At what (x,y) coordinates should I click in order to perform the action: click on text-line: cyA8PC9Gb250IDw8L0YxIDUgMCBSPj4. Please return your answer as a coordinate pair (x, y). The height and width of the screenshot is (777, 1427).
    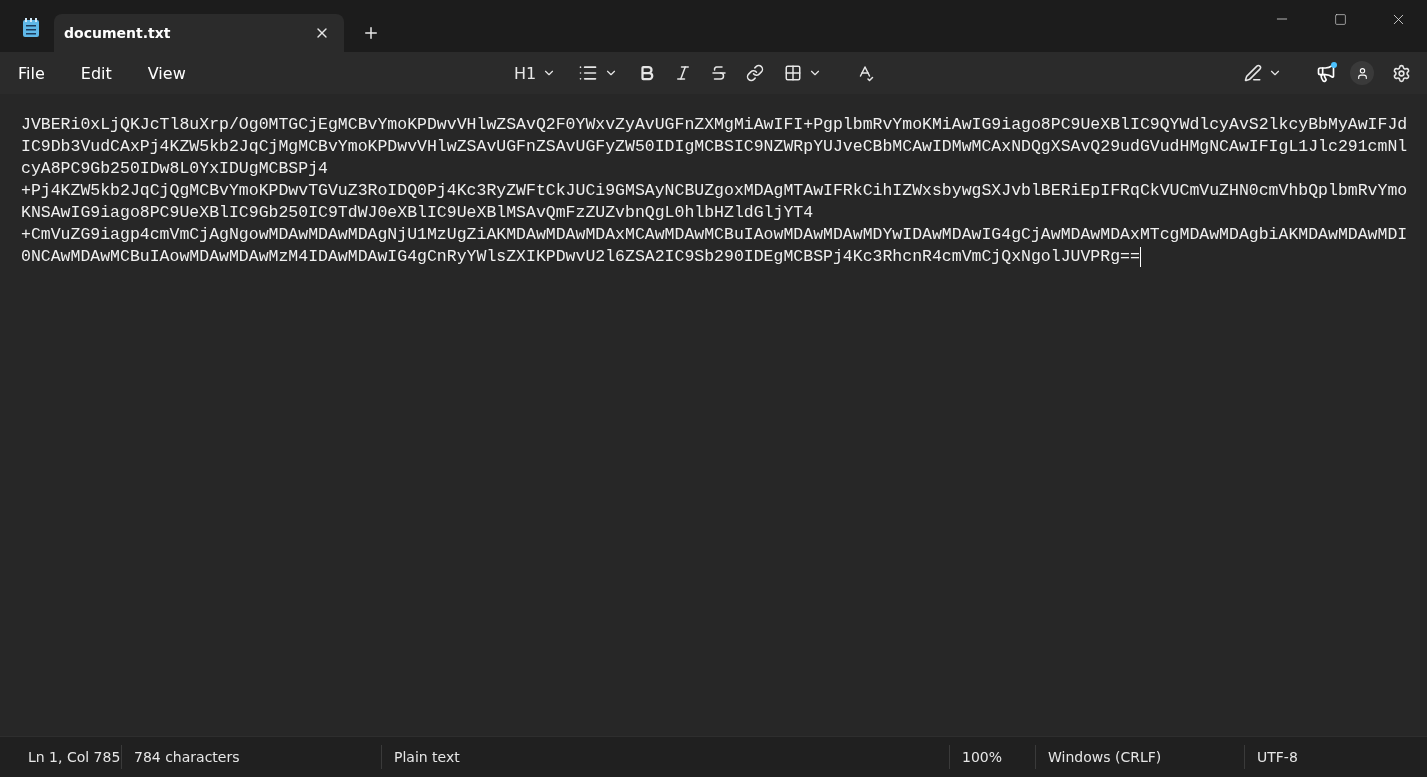
    Looking at the image, I should click on (174, 169).